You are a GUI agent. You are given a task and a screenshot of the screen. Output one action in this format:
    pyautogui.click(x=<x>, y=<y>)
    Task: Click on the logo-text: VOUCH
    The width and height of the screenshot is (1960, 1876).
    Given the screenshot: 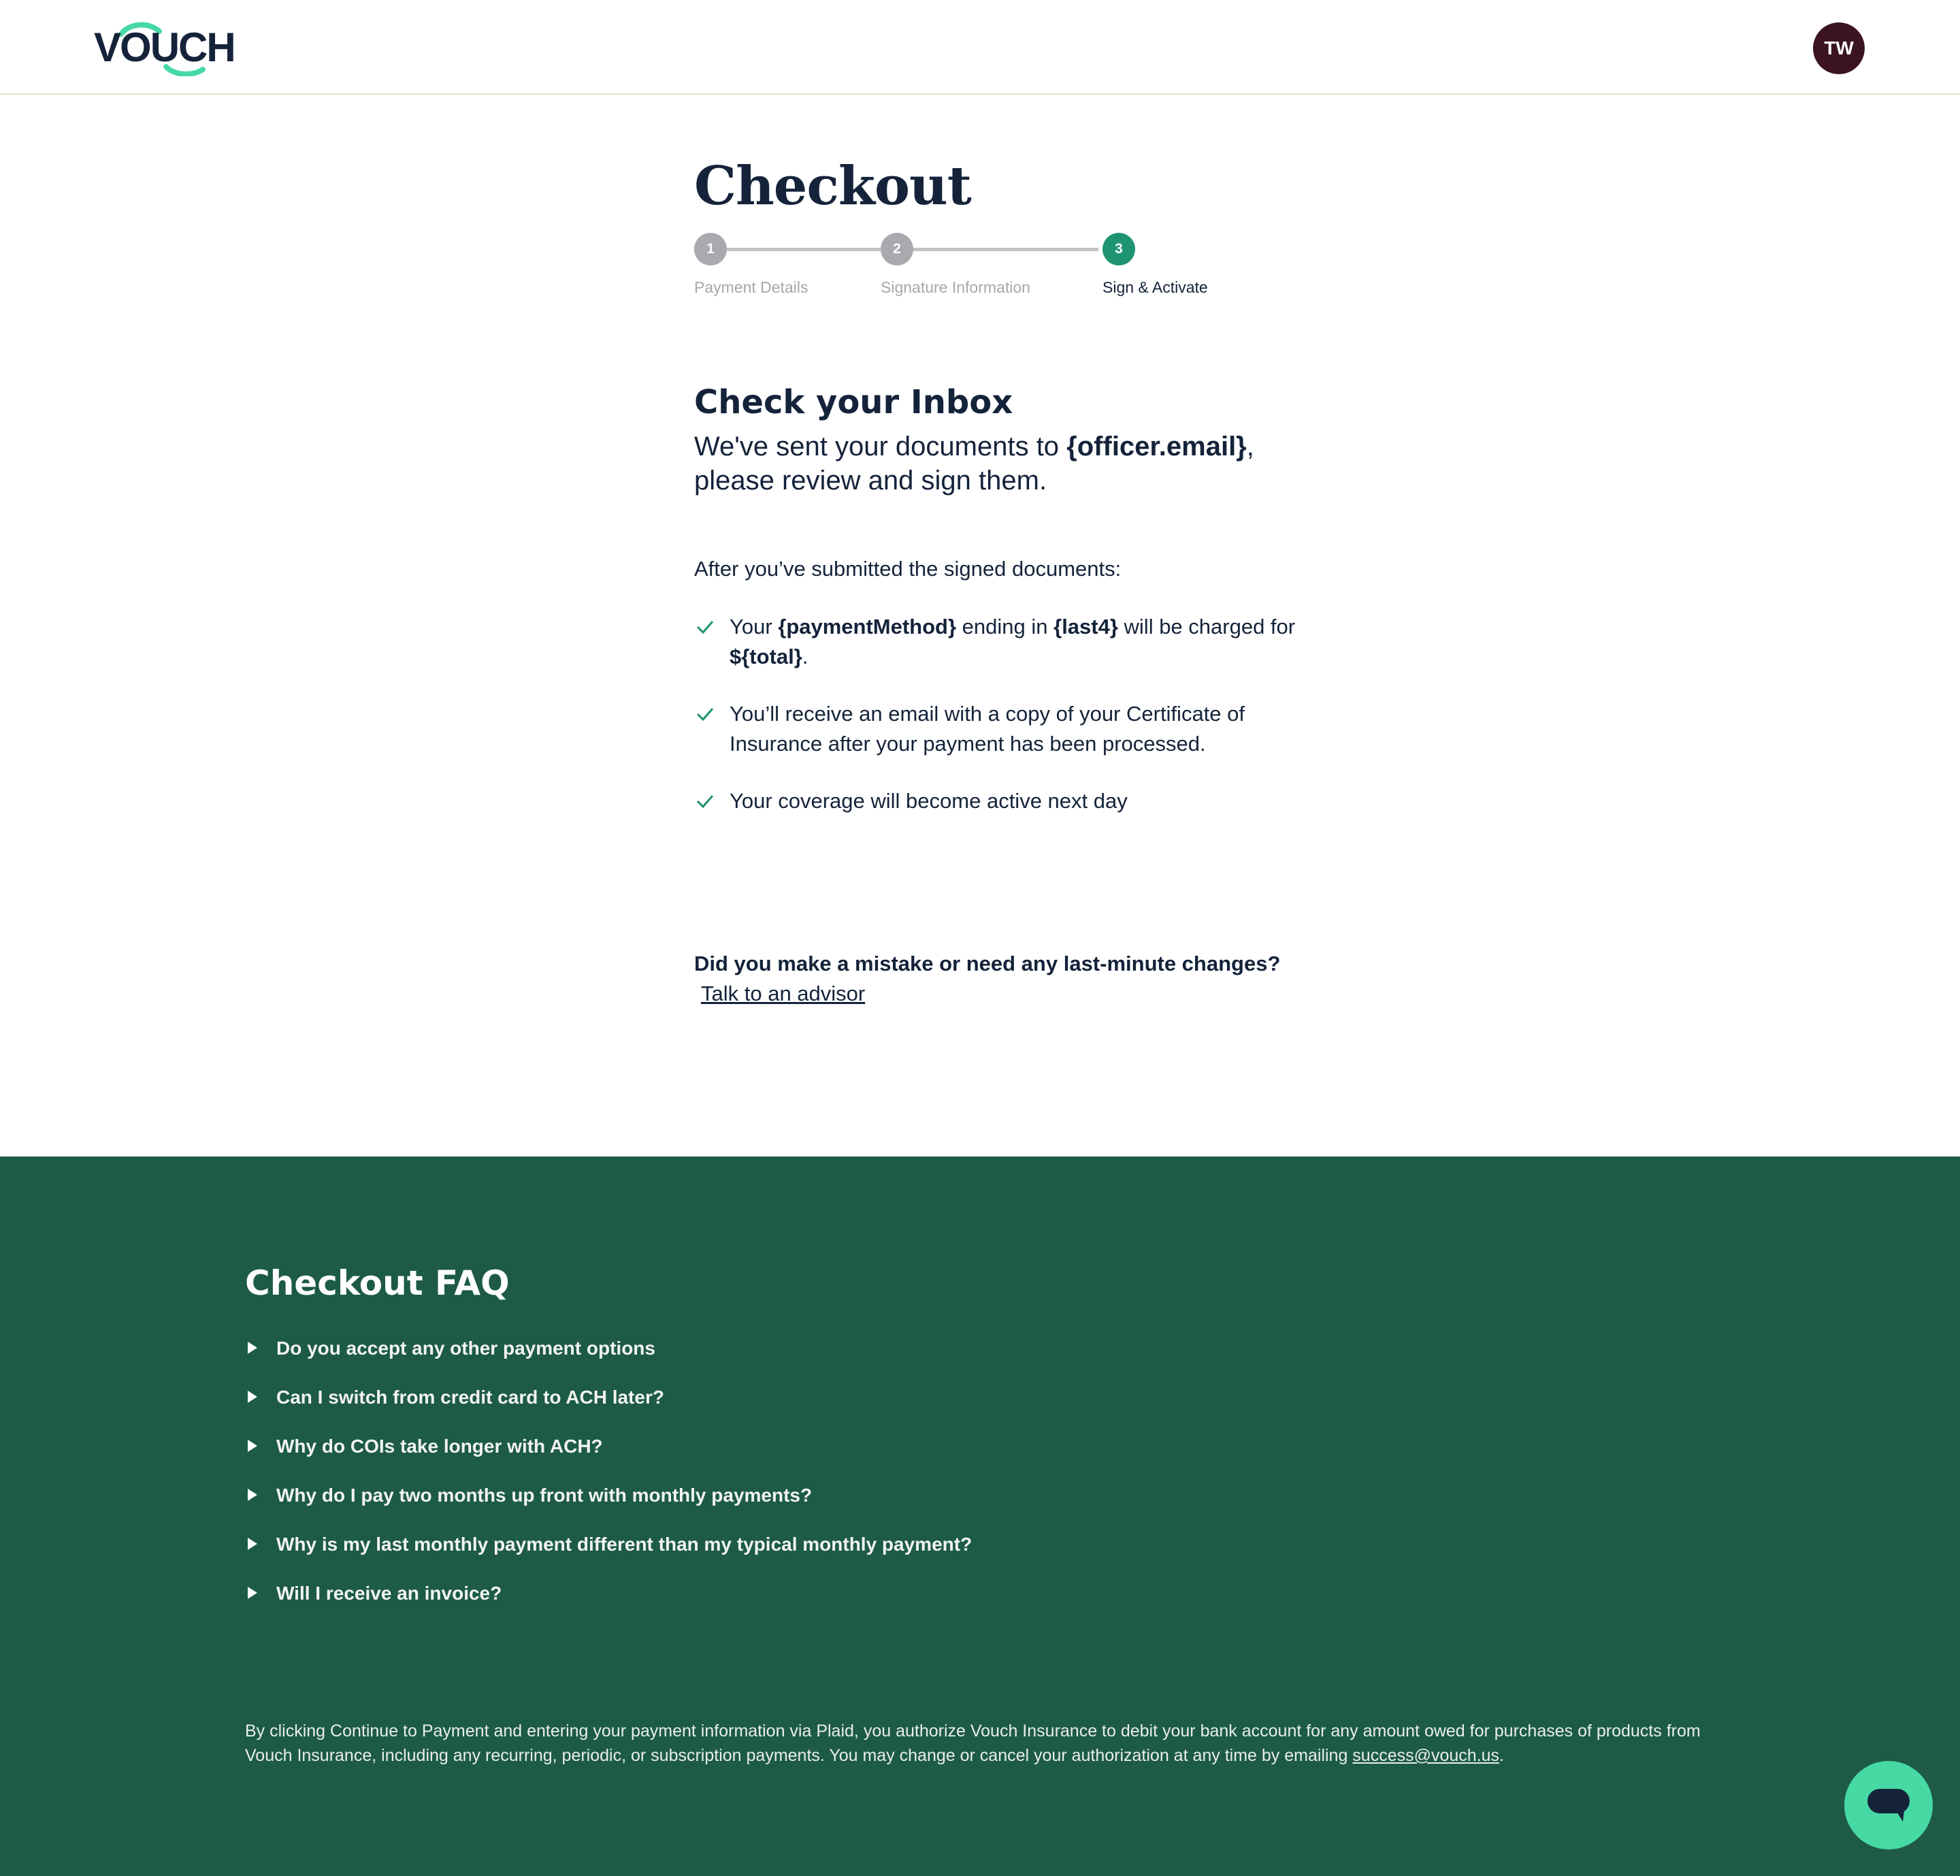 What is the action you would take?
    pyautogui.click(x=165, y=47)
    